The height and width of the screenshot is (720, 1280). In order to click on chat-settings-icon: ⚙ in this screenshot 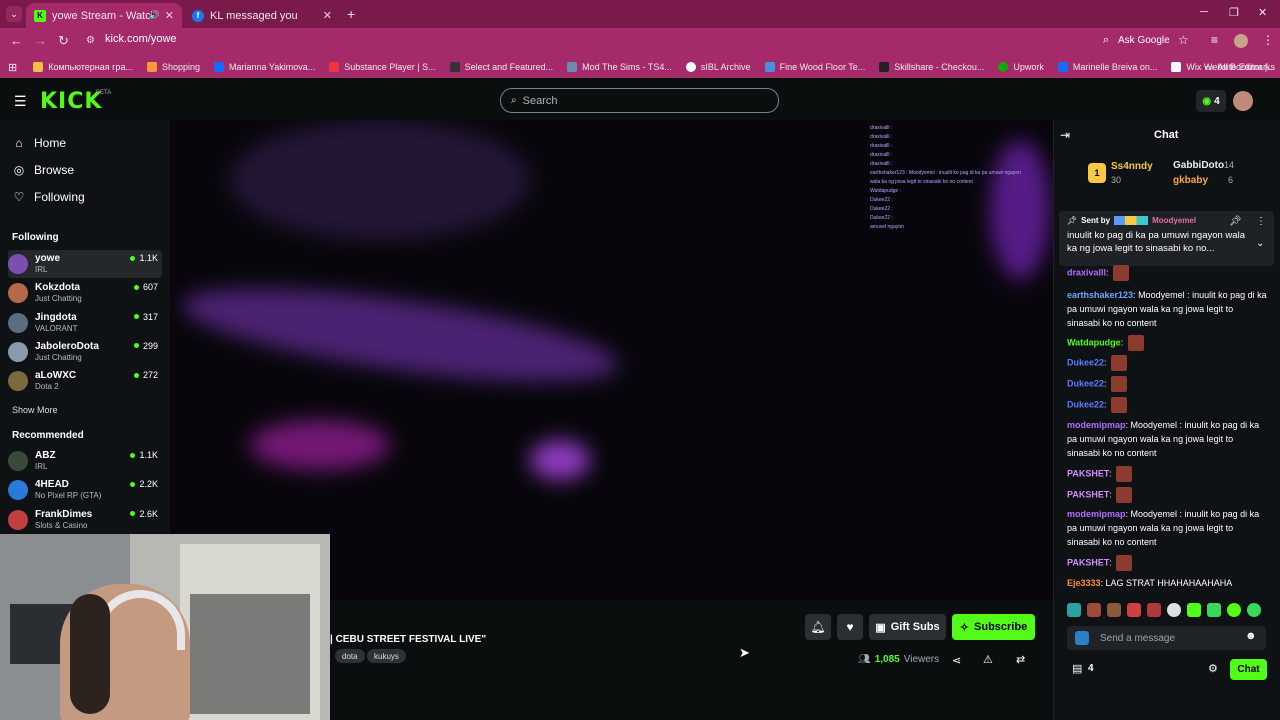, I will do `click(1213, 668)`.